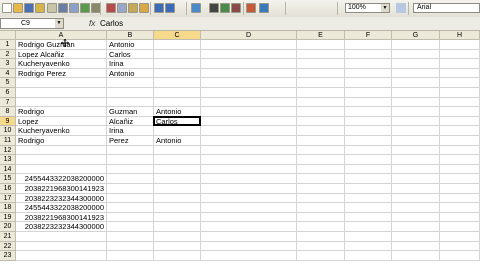 The image size is (480, 270). I want to click on cell-e19, so click(321, 217).